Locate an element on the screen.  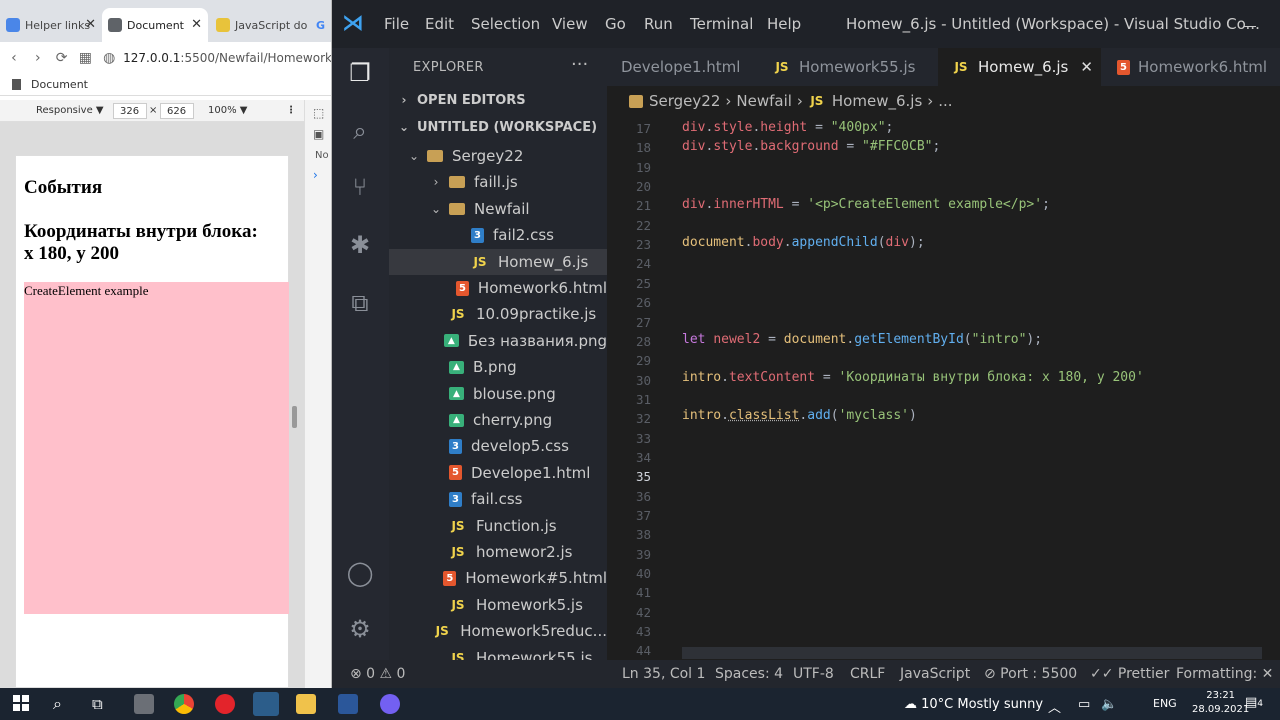
menu-go: Go is located at coordinates (615, 24).